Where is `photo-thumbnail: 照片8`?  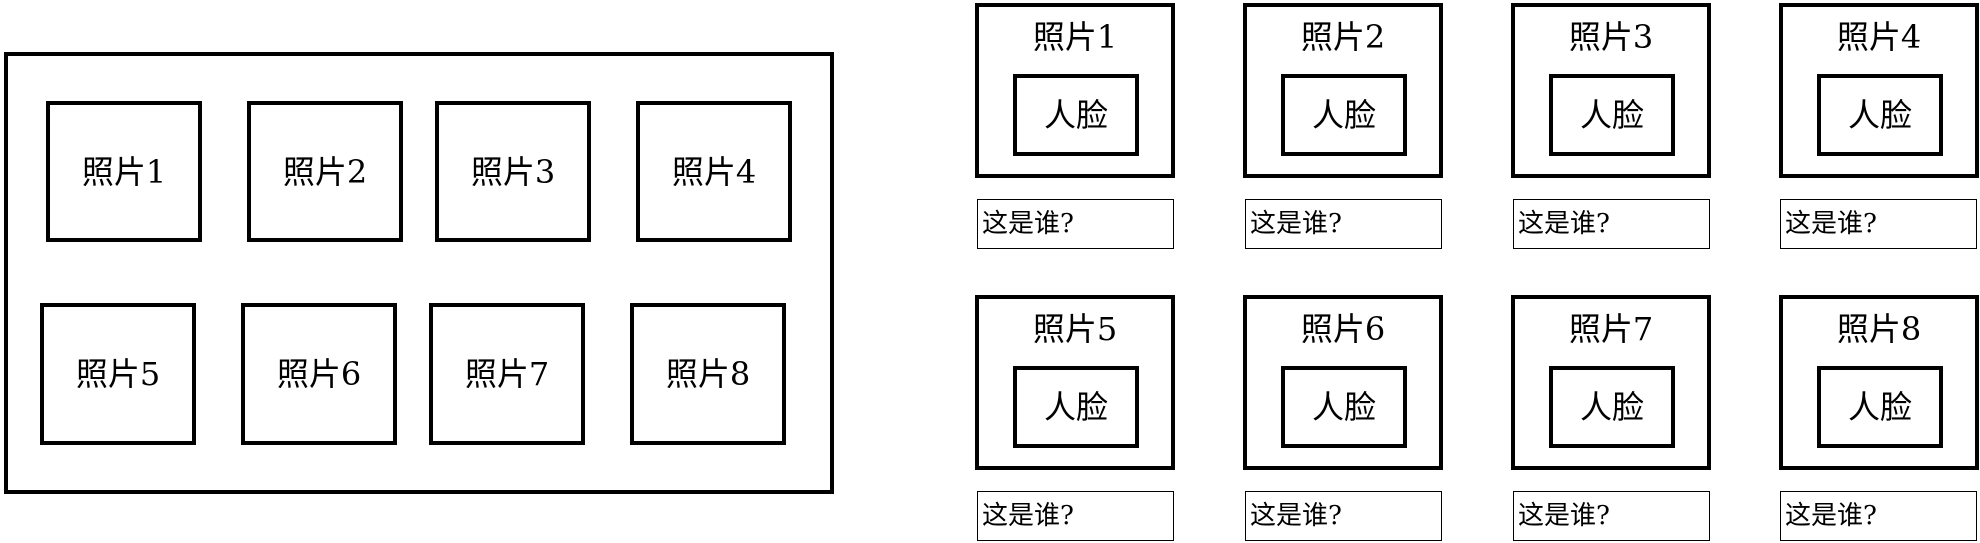
photo-thumbnail: 照片8 is located at coordinates (708, 374).